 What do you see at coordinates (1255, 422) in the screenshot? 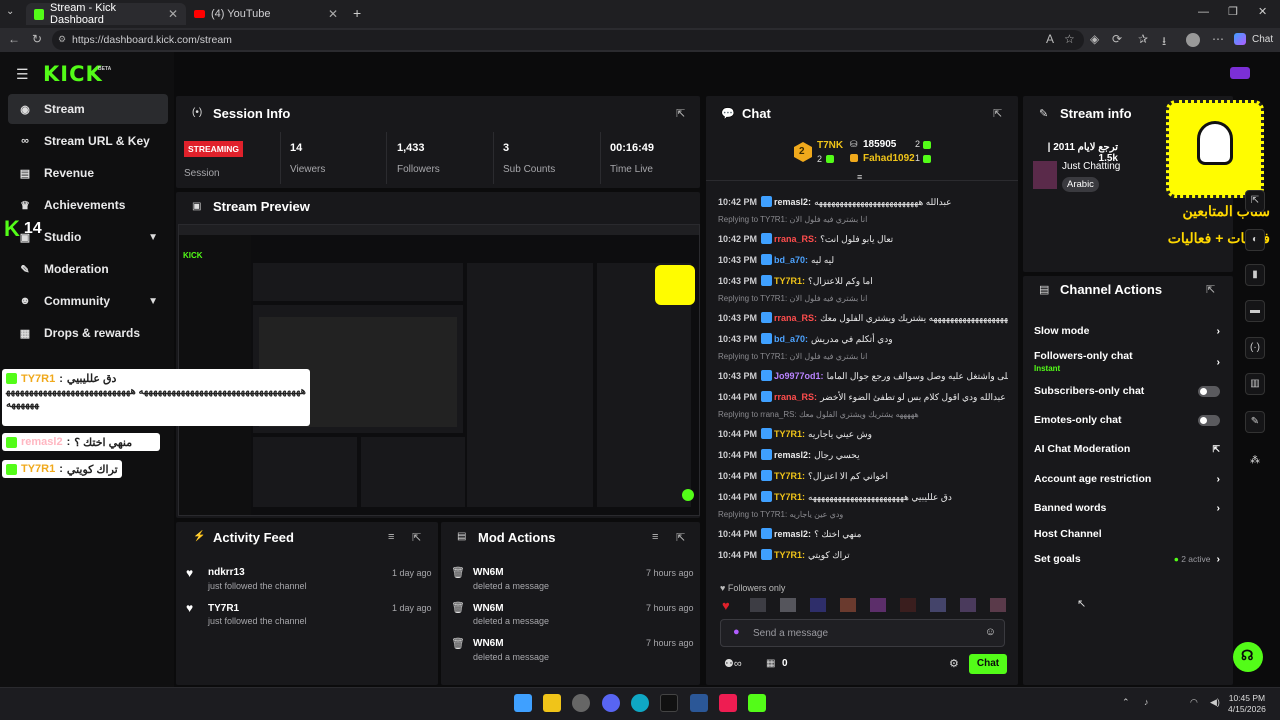
I see `rail-tools-icon: ✎` at bounding box center [1255, 422].